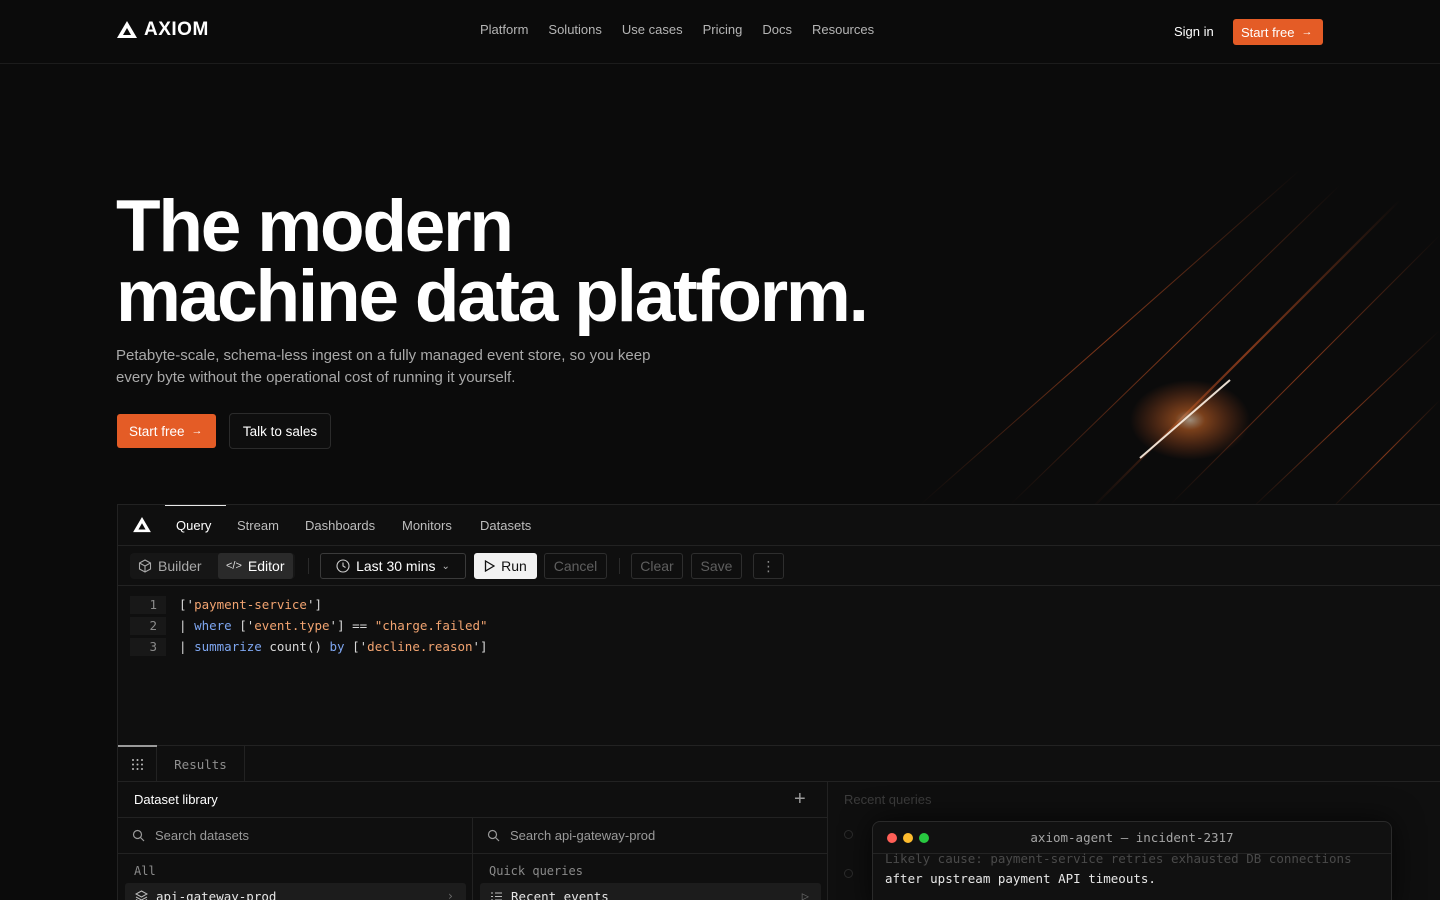 The width and height of the screenshot is (1440, 900). What do you see at coordinates (716, 566) in the screenshot?
I see `save-button: Save` at bounding box center [716, 566].